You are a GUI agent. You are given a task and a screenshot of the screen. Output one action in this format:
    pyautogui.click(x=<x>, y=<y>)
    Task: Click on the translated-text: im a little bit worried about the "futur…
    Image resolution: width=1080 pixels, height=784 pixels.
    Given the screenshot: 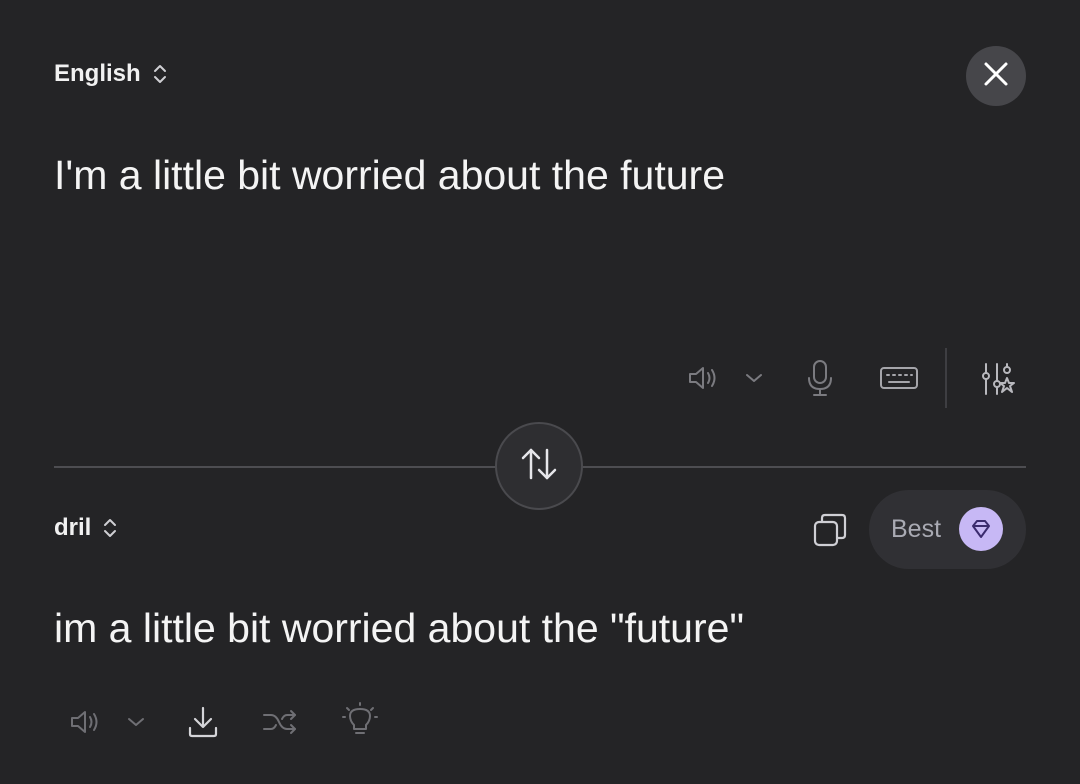 What is the action you would take?
    pyautogui.click(x=399, y=628)
    